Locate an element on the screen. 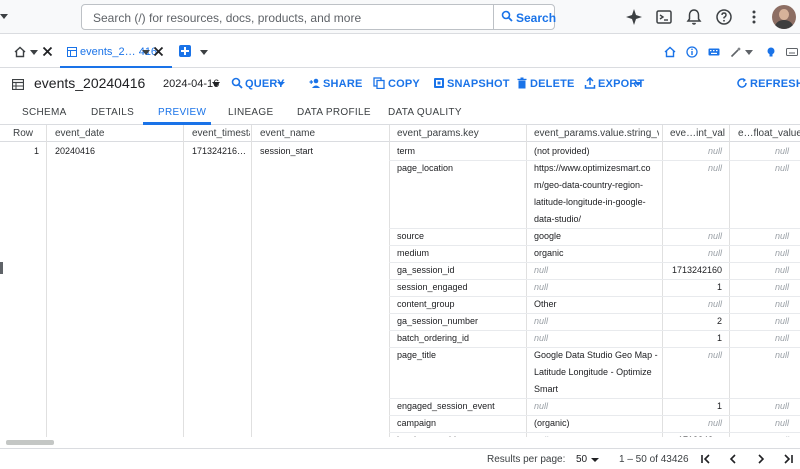  column-header-params-string-value: event_params.value.string_value is located at coordinates (596, 133).